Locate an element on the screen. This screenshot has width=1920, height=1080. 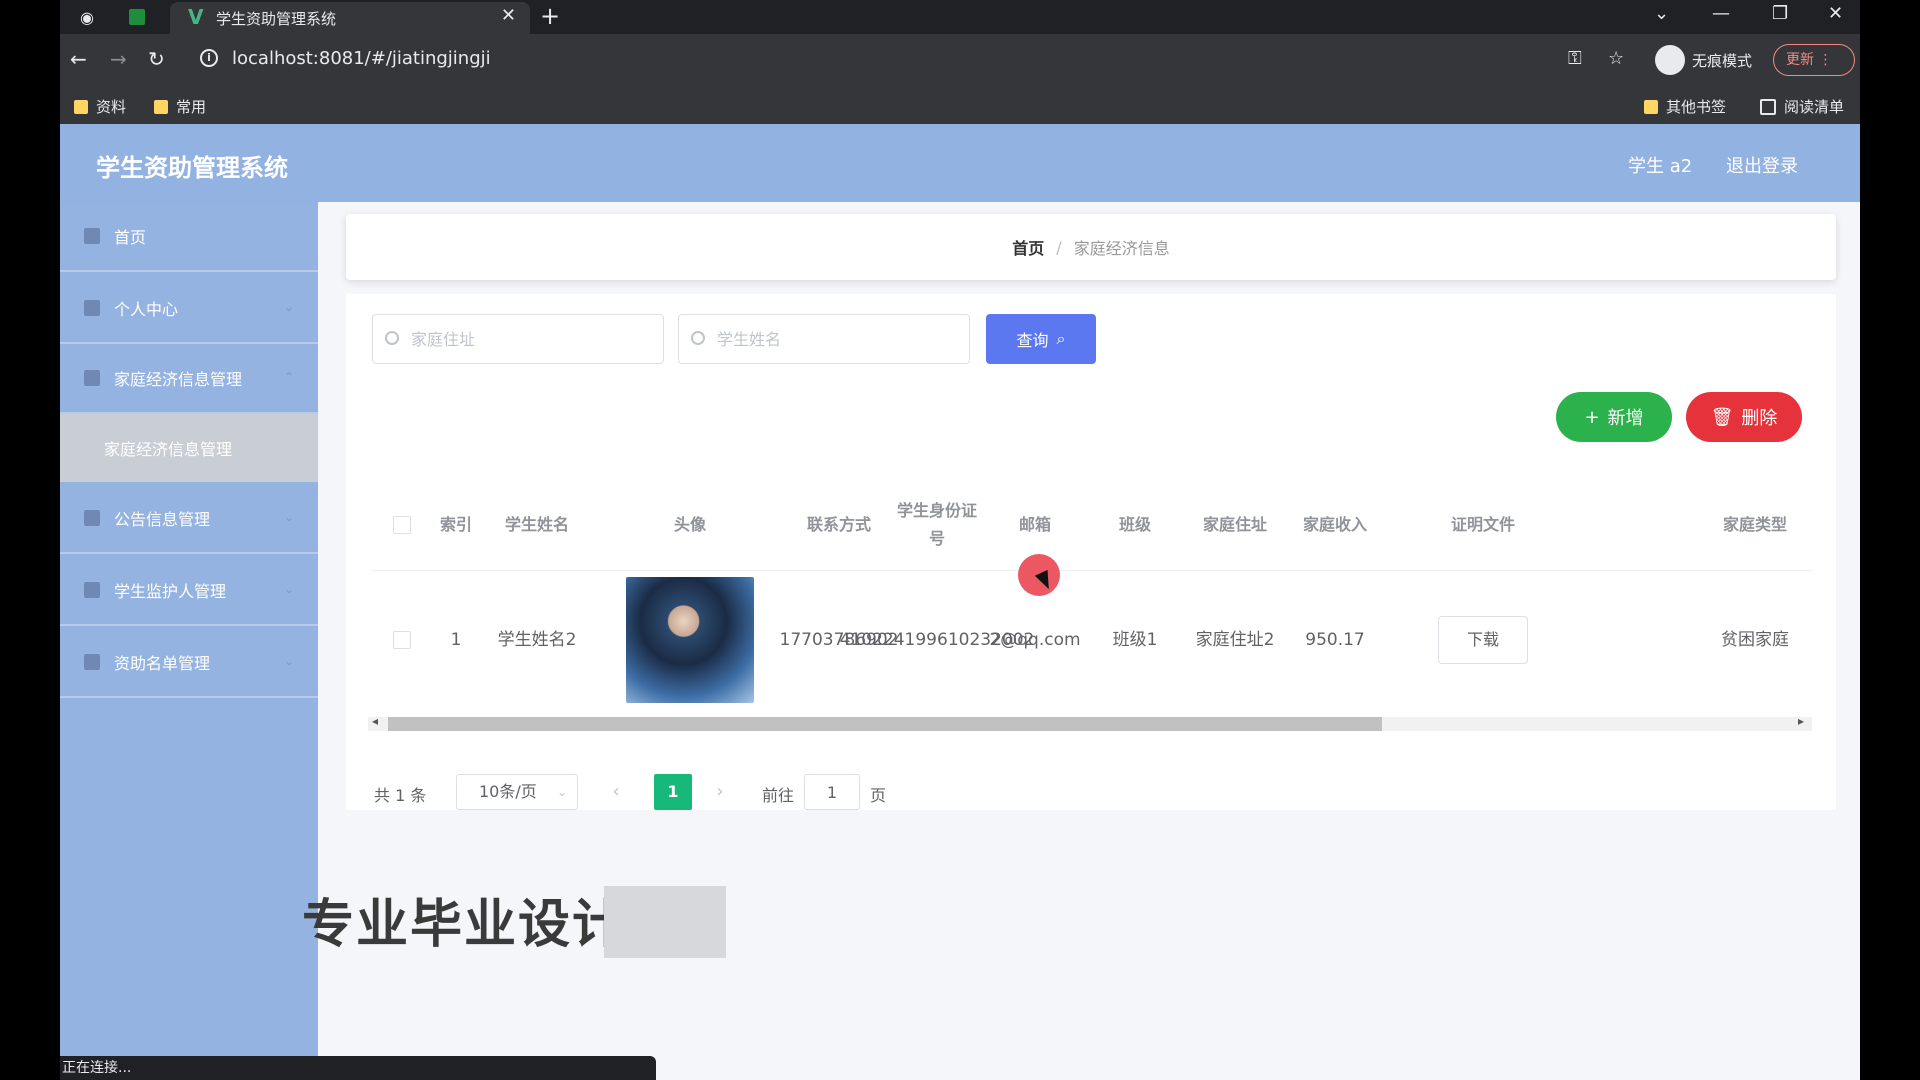
bookmark-folder: 常用 is located at coordinates (180, 106).